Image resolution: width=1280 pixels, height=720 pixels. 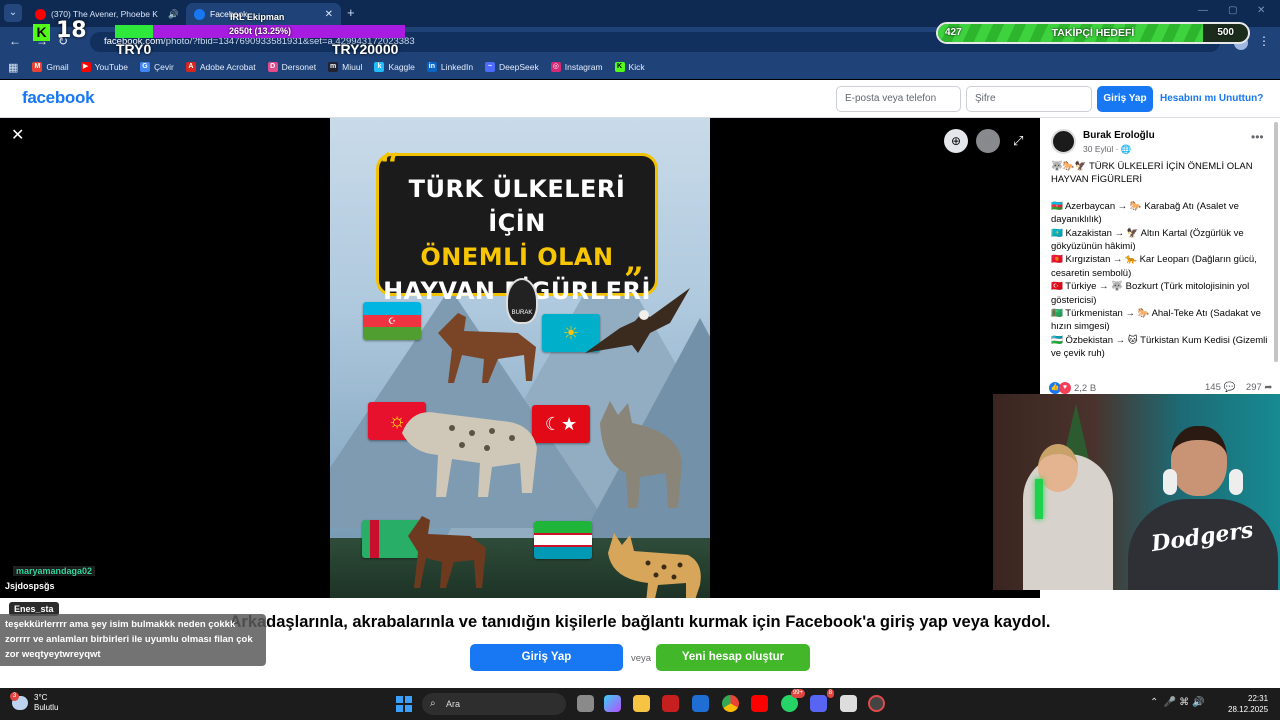 I want to click on bookmark-translate: G Çevir, so click(x=157, y=67).